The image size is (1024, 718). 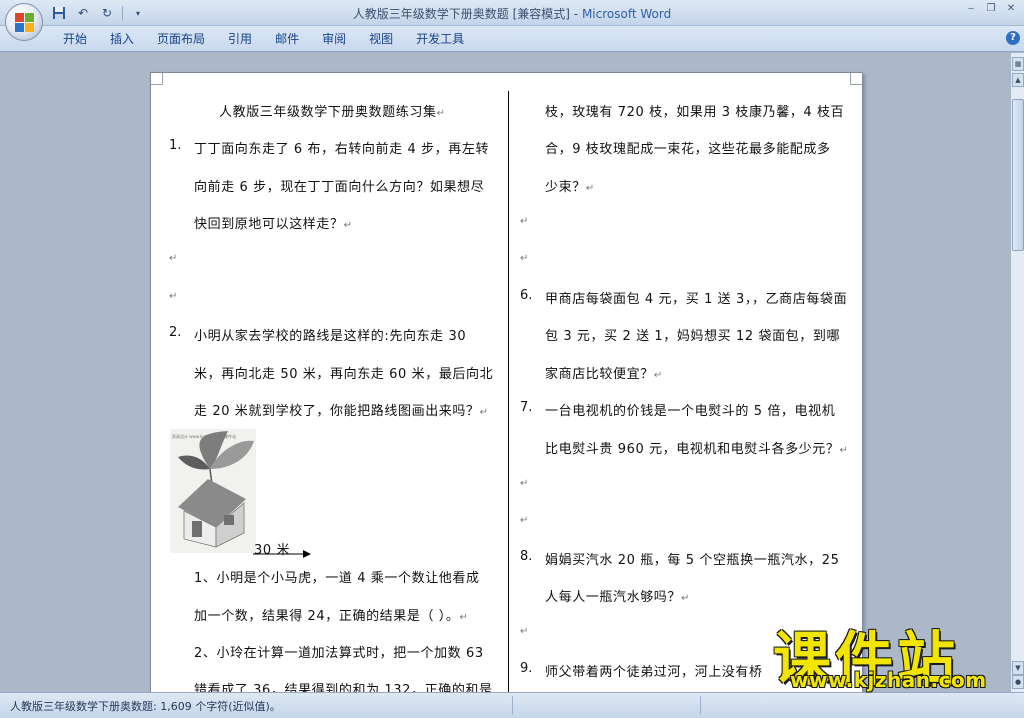 I want to click on sub-question-1-line-2-text: 加一个数，结果得 24，正确的结果是（ ）。, so click(x=327, y=616).